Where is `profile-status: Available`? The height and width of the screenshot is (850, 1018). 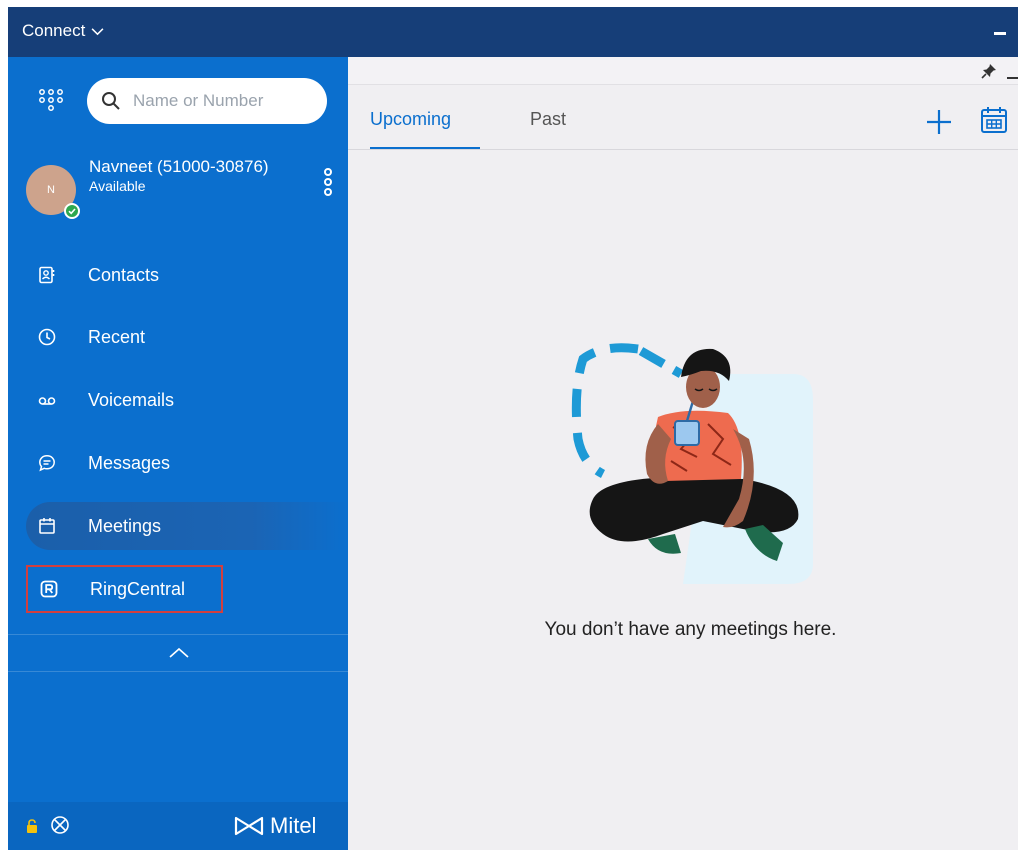
profile-status: Available is located at coordinates (117, 186).